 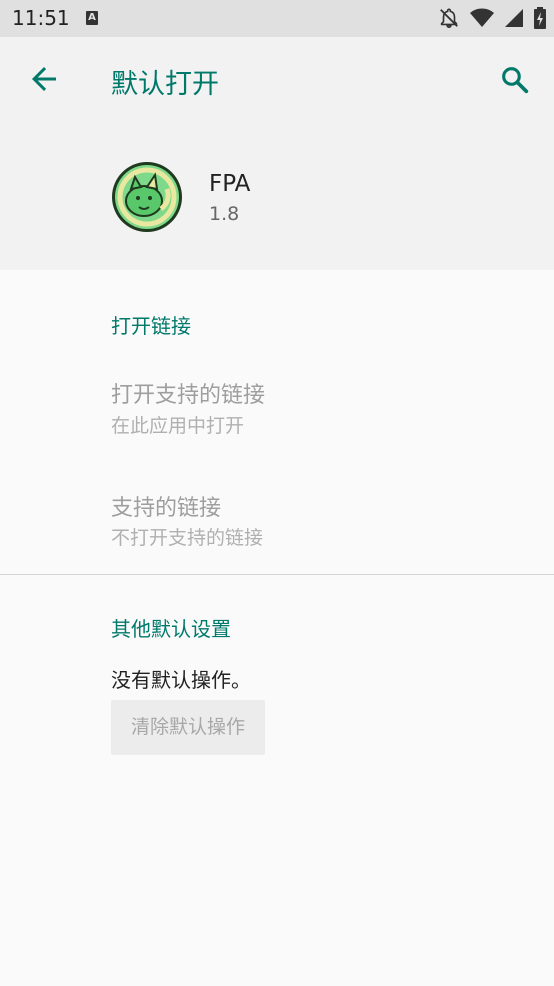 I want to click on dragon-logo-icon, so click(x=147, y=197).